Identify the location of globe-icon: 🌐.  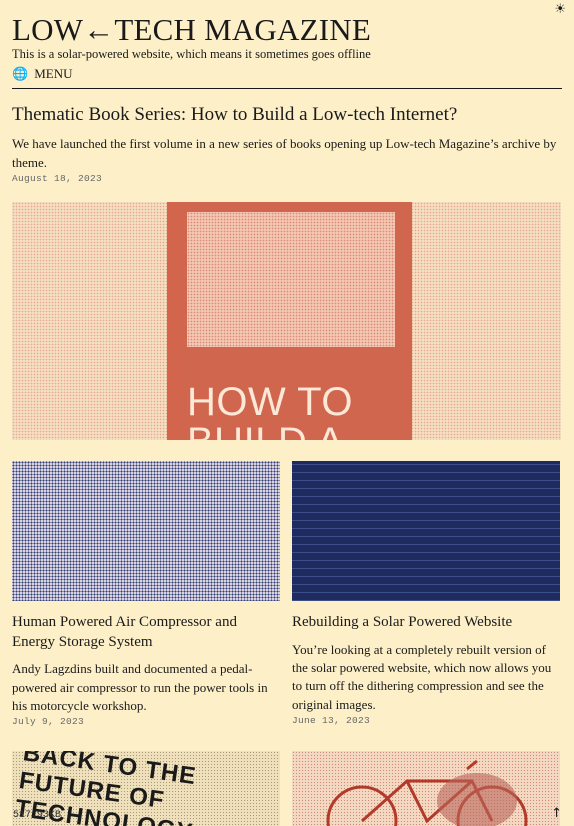
(20, 74).